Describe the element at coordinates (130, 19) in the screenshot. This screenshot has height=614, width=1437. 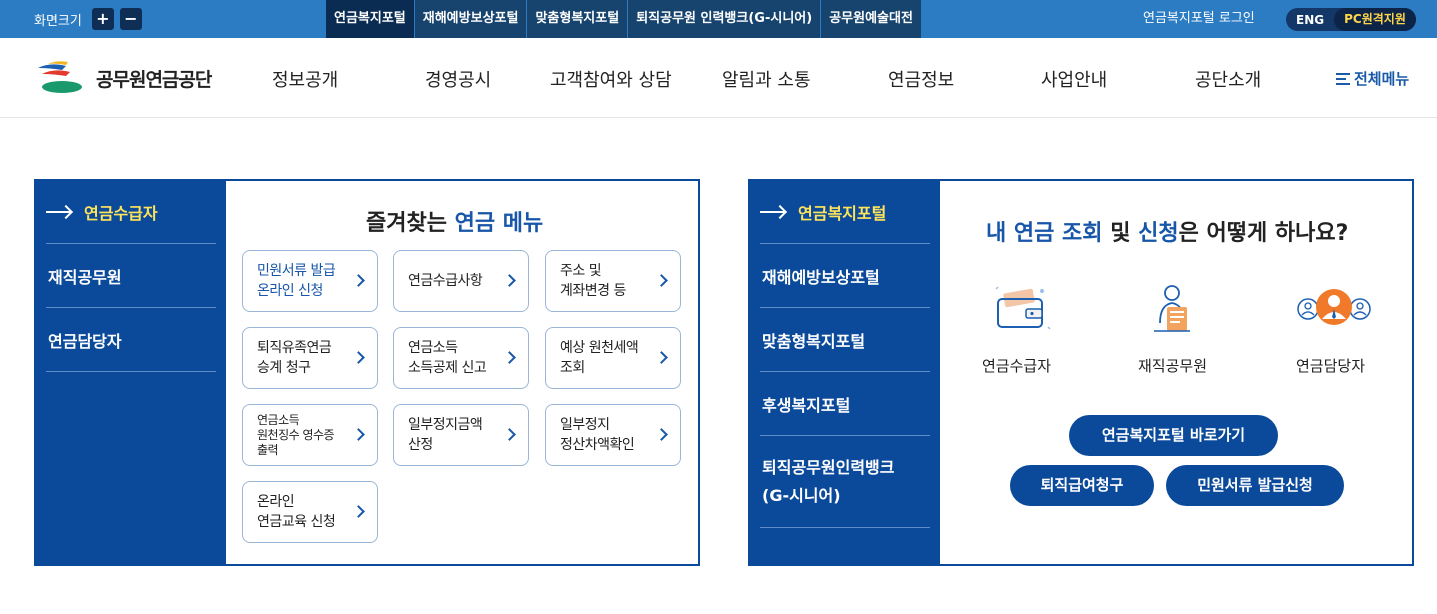
I see `zoom-out-button: −` at that location.